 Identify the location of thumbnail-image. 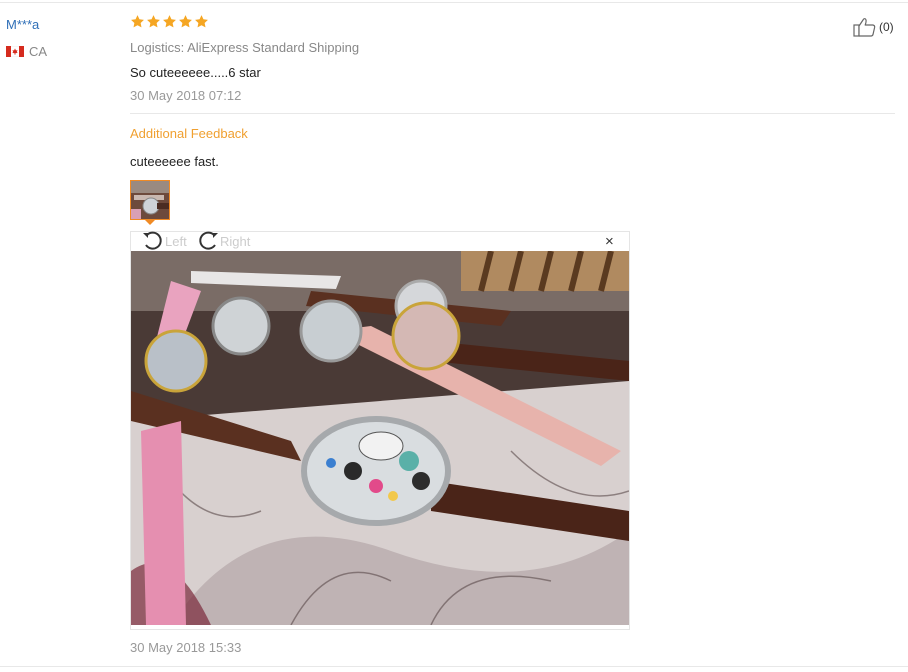
(150, 200).